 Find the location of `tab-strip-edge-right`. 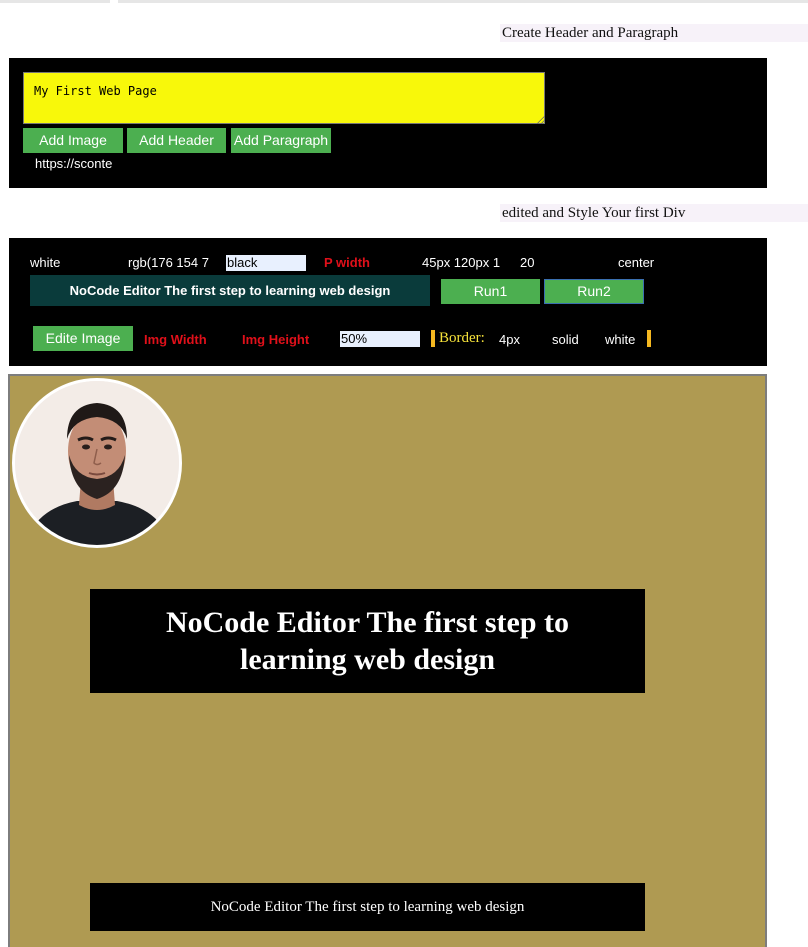

tab-strip-edge-right is located at coordinates (463, 1).